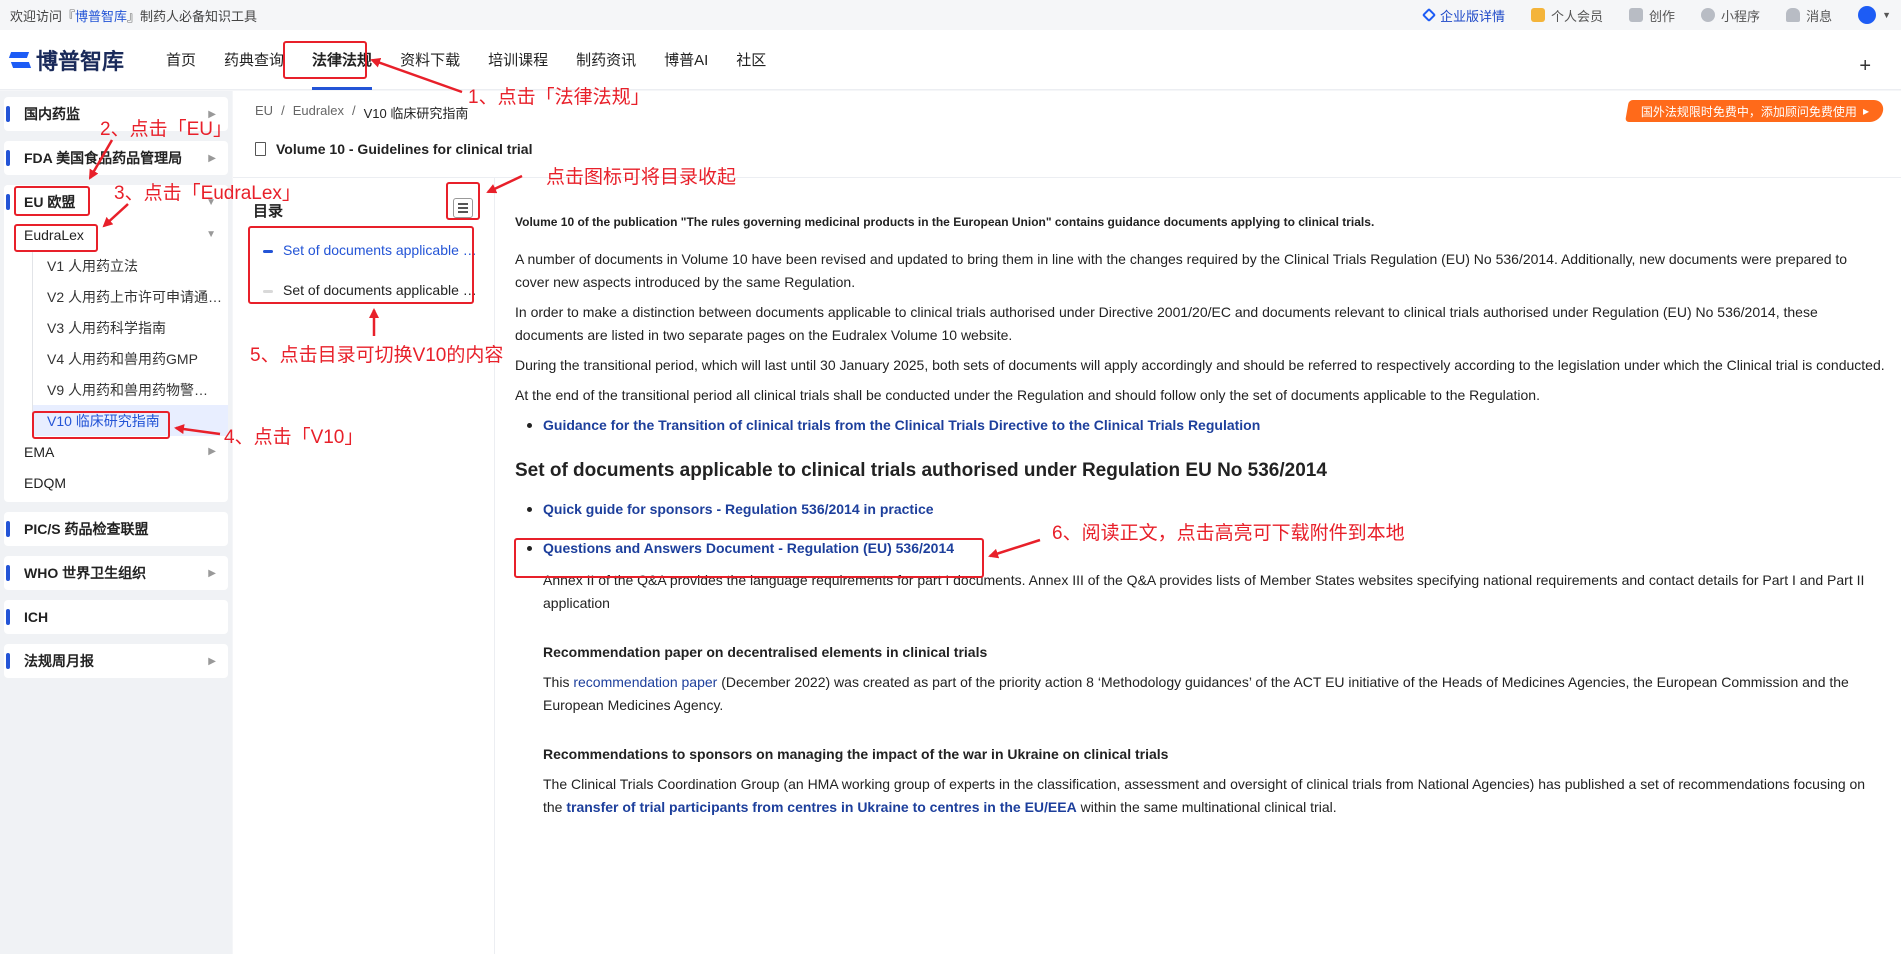  Describe the element at coordinates (116, 451) in the screenshot. I see `sidebar-item-ema: EMA ▶` at that location.